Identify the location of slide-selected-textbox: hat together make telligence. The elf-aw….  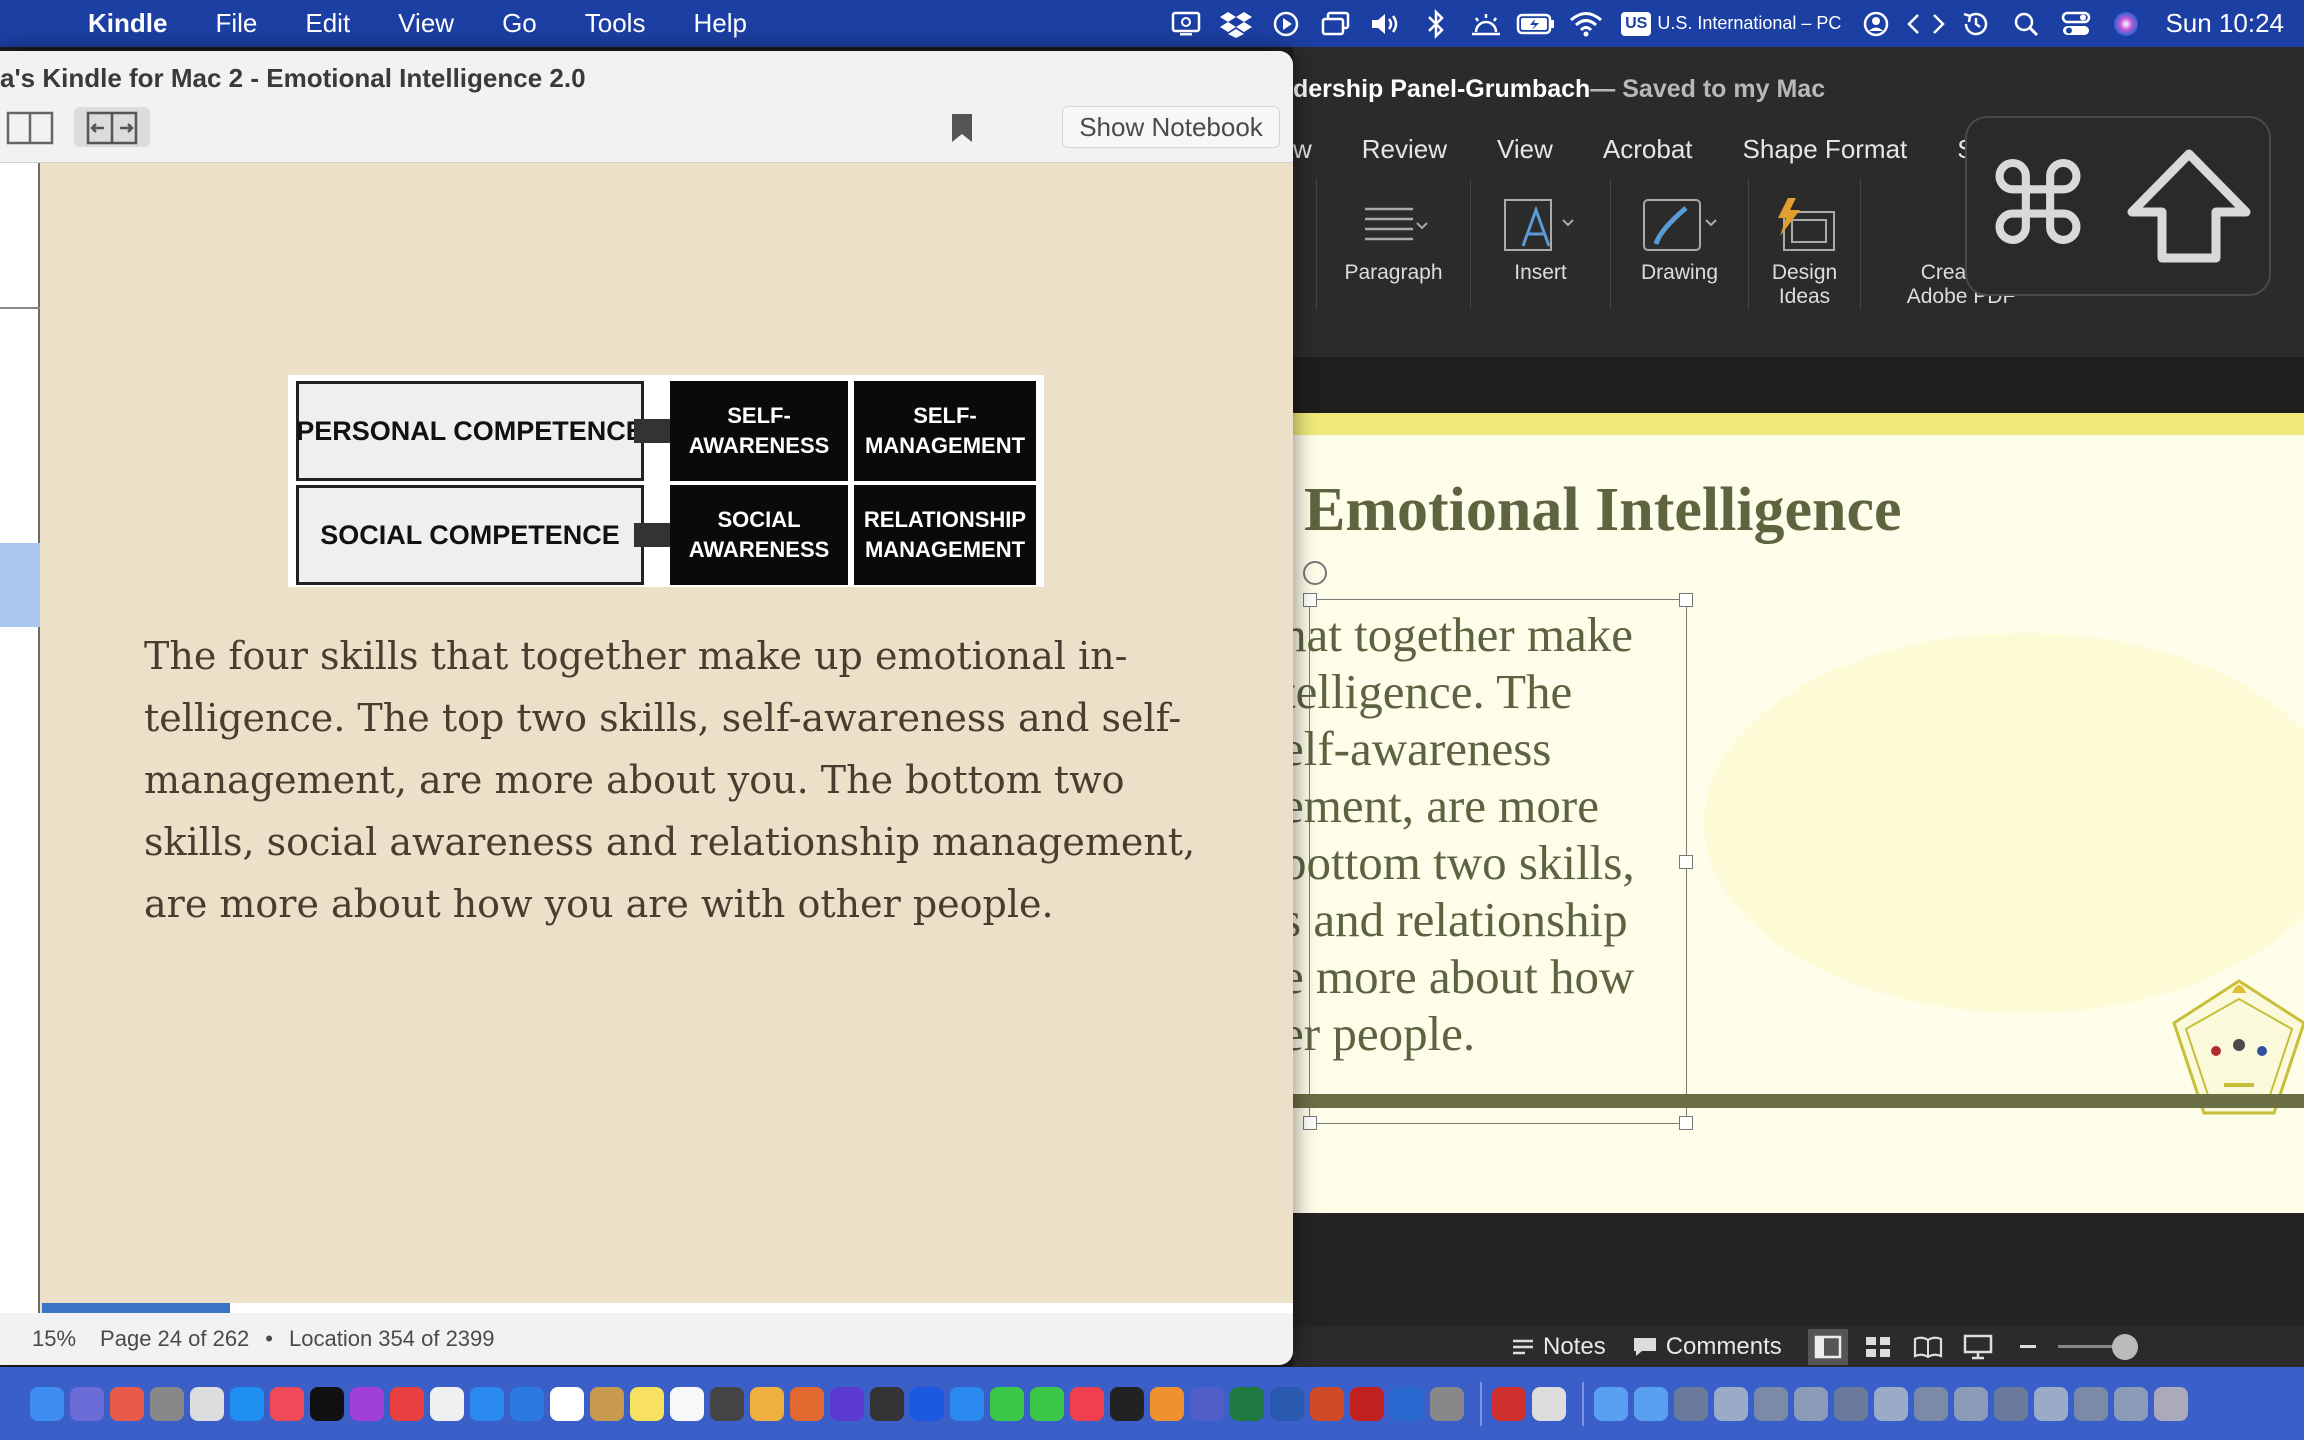
(1493, 861).